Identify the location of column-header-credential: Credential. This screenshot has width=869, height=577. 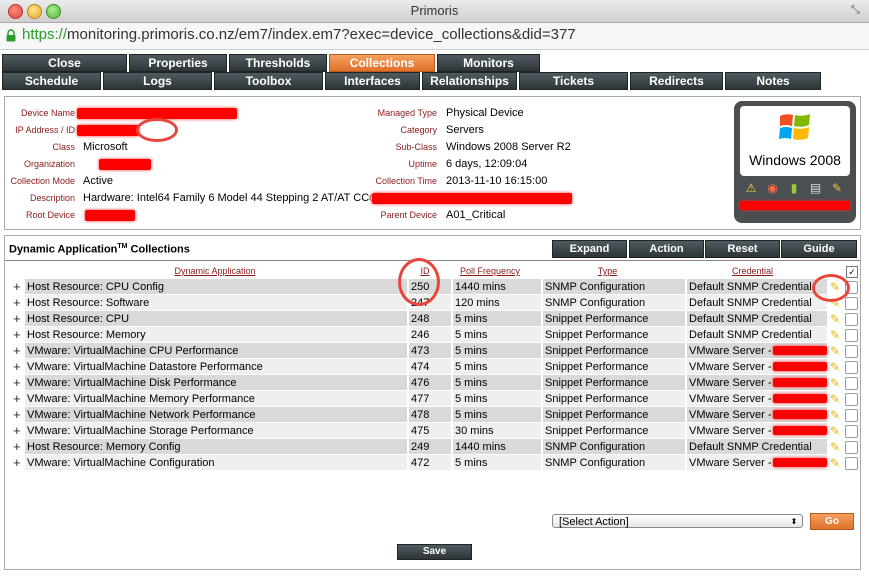
(752, 271).